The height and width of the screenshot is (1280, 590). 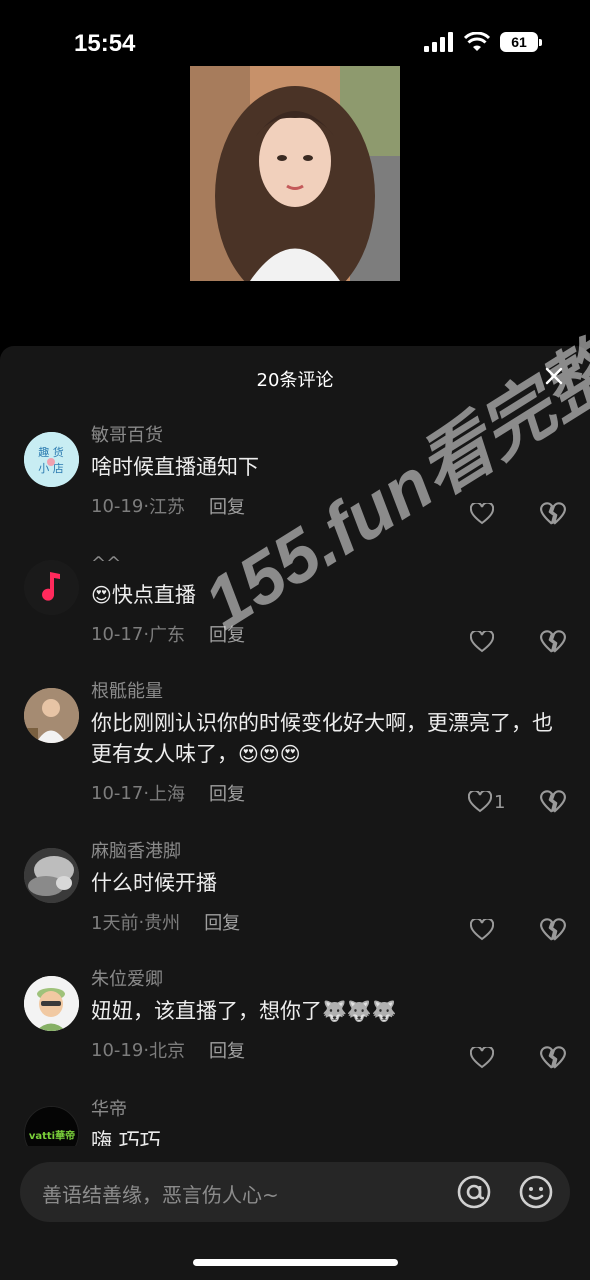 What do you see at coordinates (167, 1051) in the screenshot?
I see `comment-location: 北京` at bounding box center [167, 1051].